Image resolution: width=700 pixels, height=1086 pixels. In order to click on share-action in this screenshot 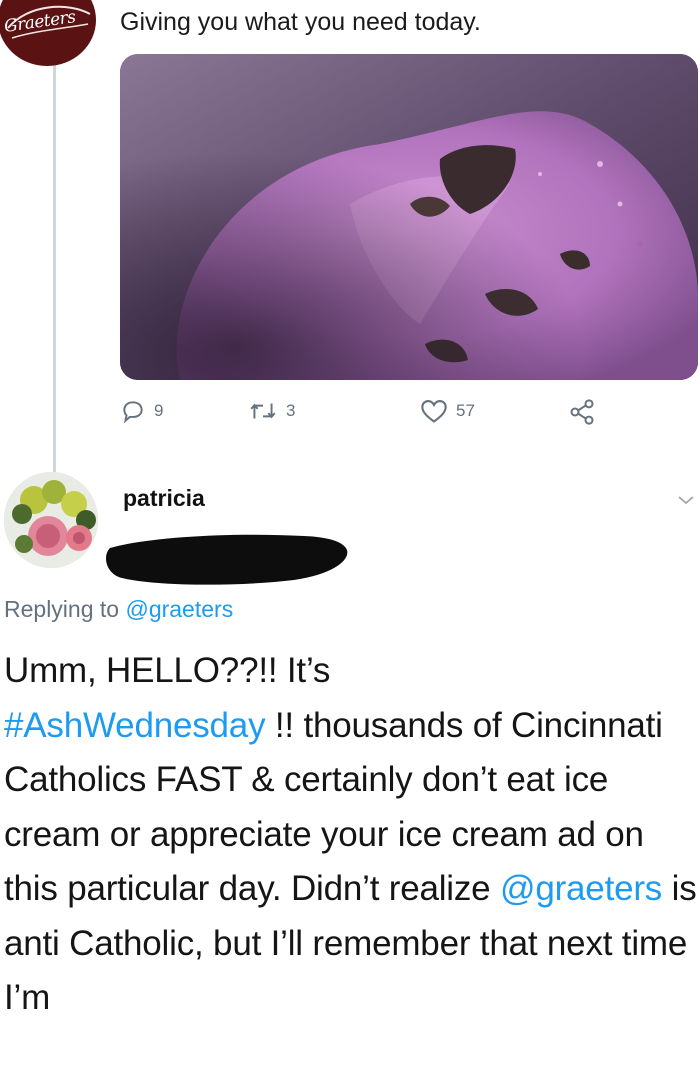, I will do `click(582, 412)`.